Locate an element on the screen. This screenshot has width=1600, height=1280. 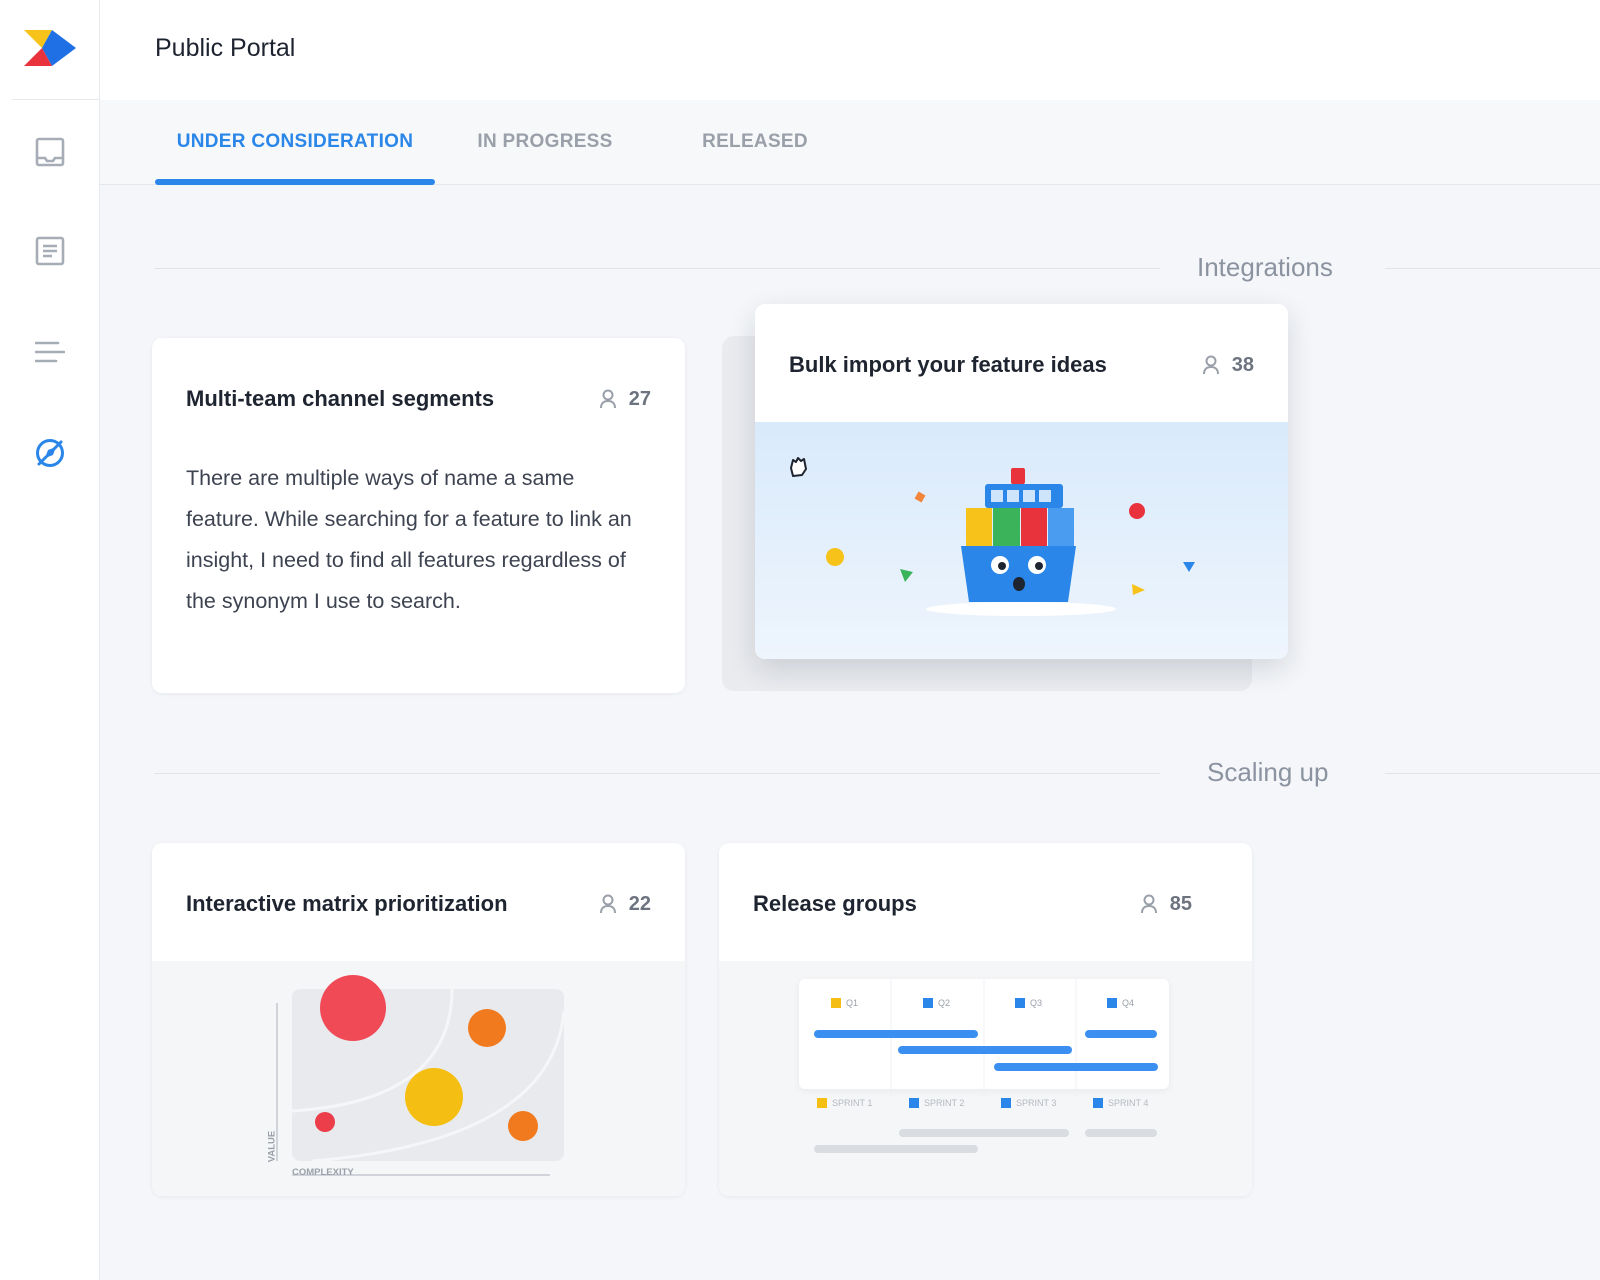
sidebar-item-inbox is located at coordinates (50, 152).